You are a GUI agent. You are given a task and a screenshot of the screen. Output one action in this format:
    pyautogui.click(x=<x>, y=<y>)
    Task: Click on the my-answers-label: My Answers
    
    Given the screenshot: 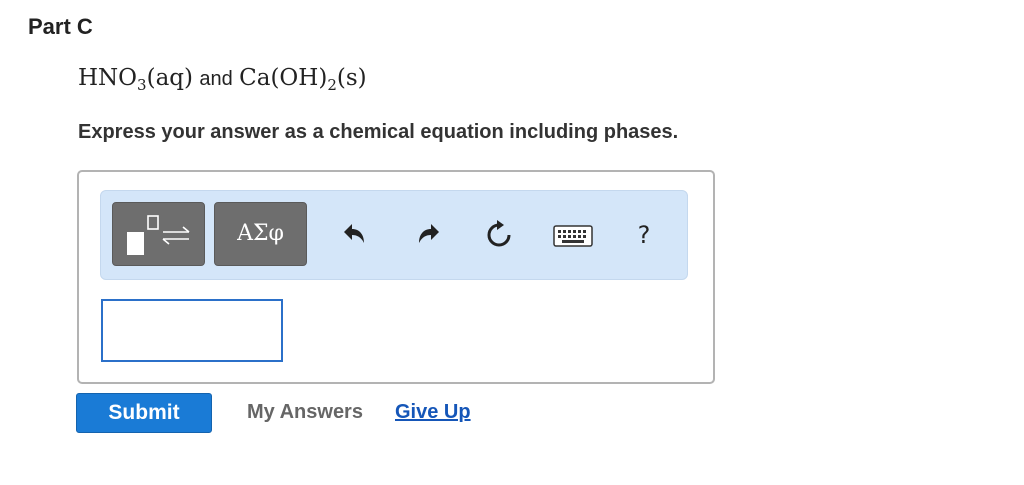 What is the action you would take?
    pyautogui.click(x=305, y=412)
    